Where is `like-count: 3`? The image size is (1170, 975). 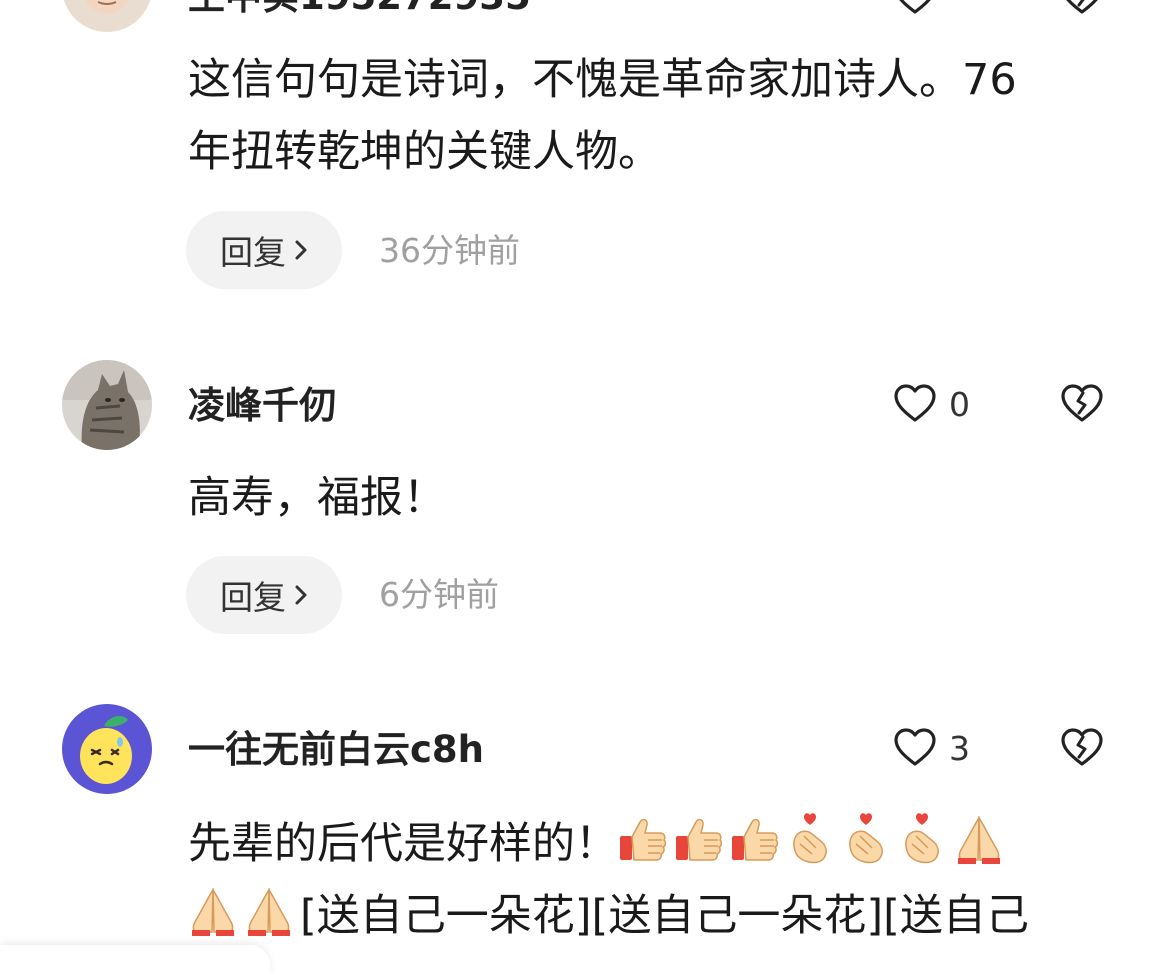 like-count: 3 is located at coordinates (959, 748).